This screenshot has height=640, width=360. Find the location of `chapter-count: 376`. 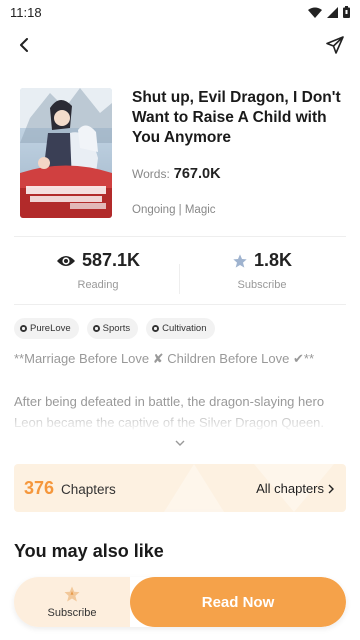

chapter-count: 376 is located at coordinates (39, 488).